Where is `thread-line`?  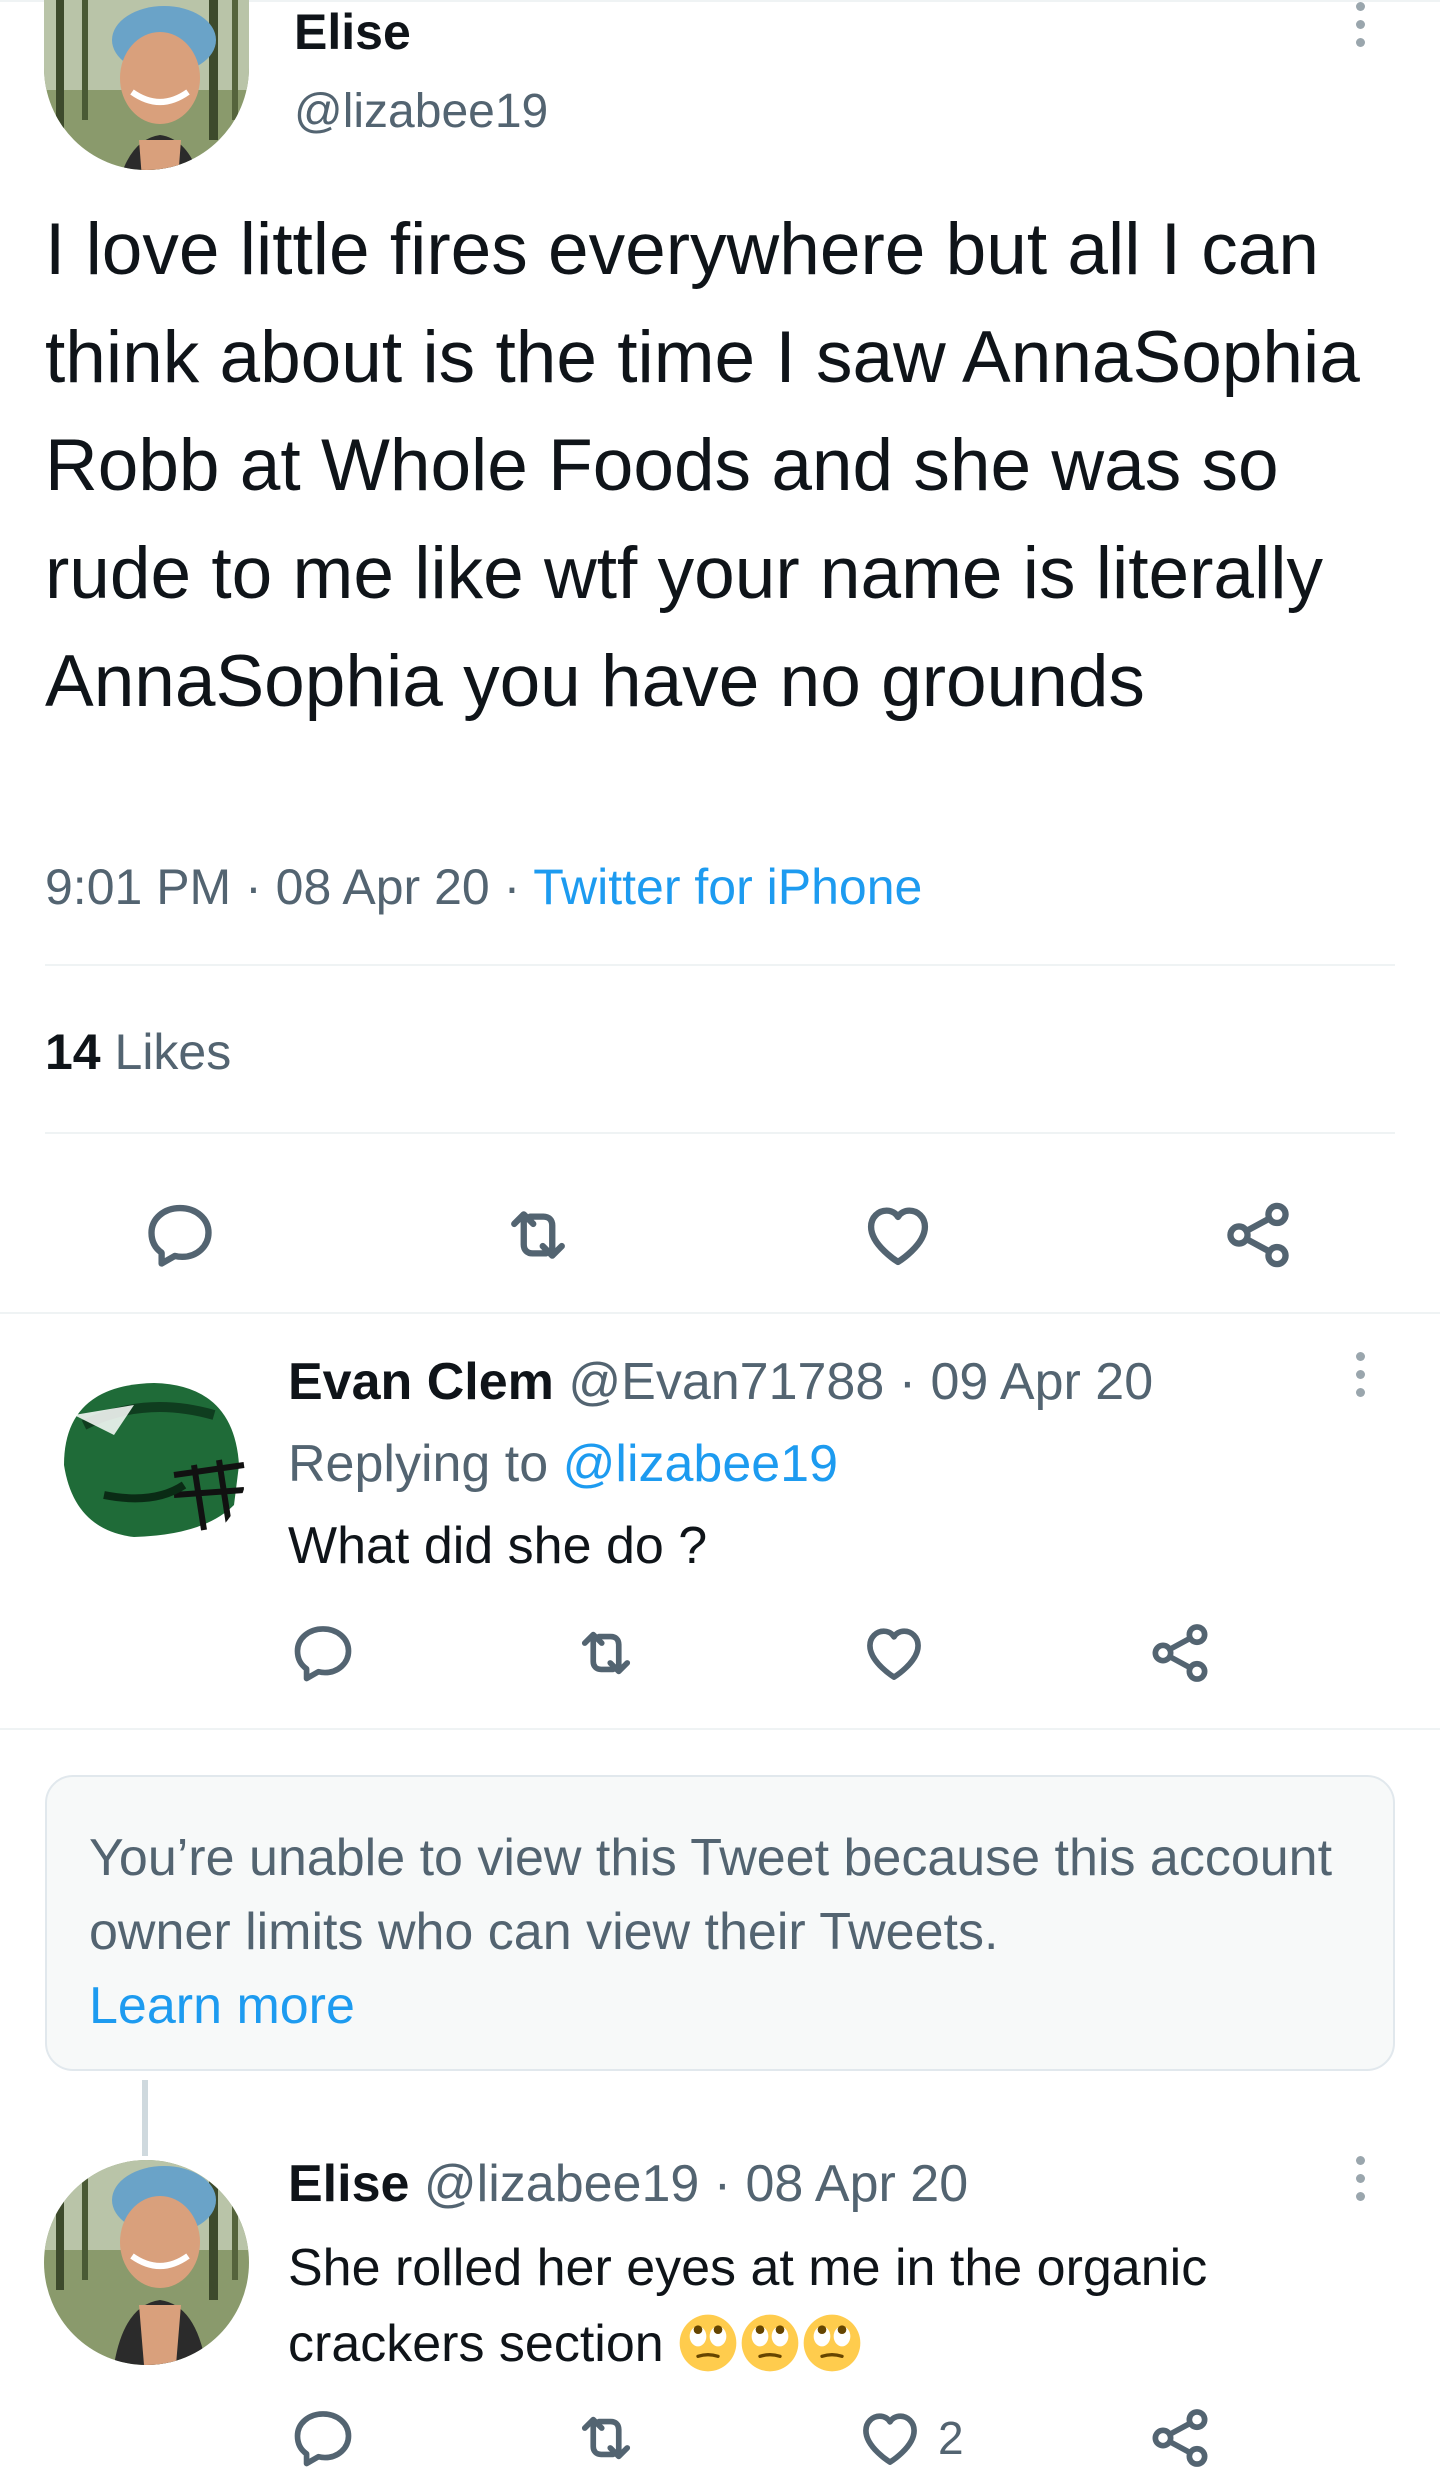
thread-line is located at coordinates (145, 2118).